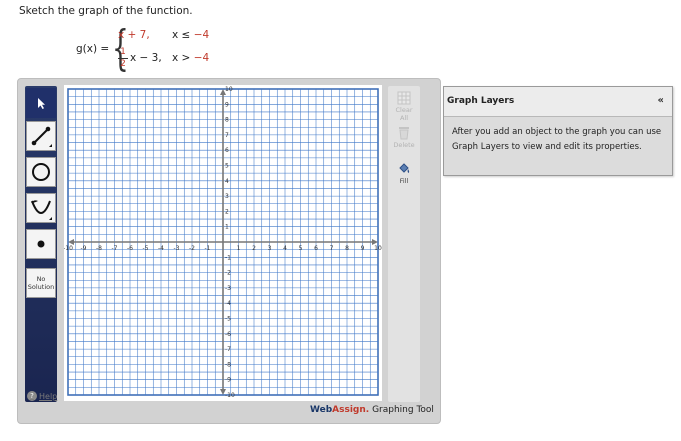  What do you see at coordinates (270, 248) in the screenshot?
I see `x-tick-label: 3` at bounding box center [270, 248].